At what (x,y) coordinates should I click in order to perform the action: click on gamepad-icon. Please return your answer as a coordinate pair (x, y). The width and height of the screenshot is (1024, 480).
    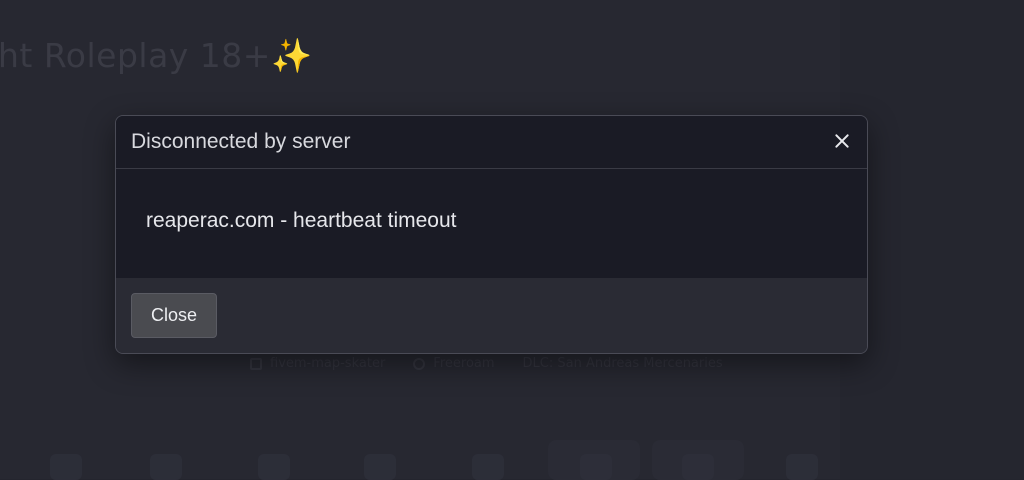
    Looking at the image, I should click on (419, 363).